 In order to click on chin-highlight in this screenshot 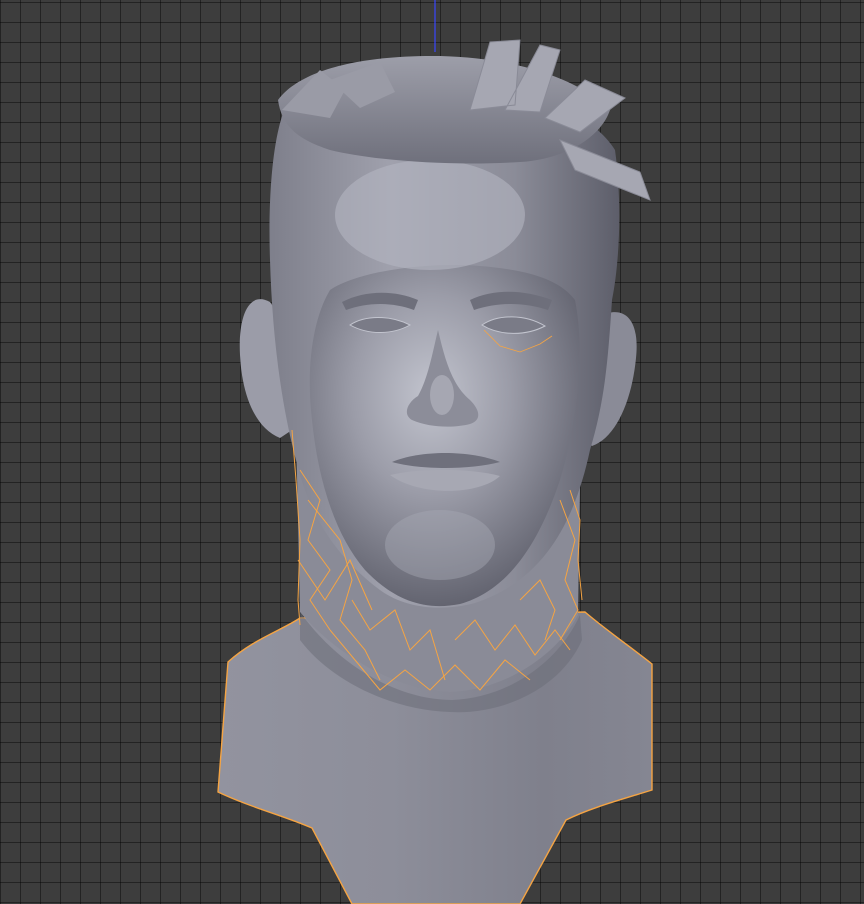, I will do `click(440, 545)`.